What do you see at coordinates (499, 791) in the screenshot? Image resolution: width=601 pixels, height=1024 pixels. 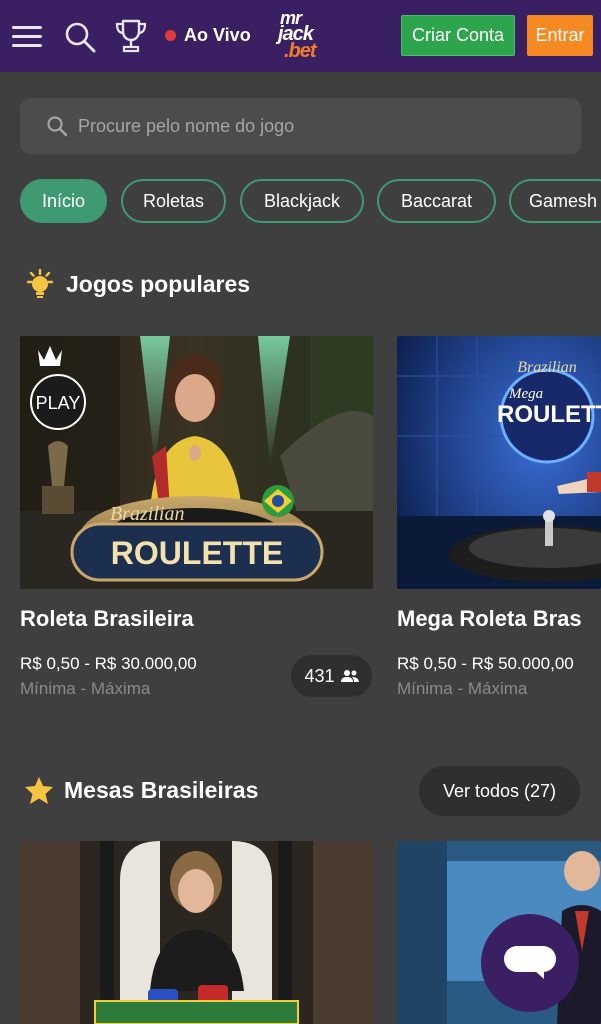 I see `view-all-button: Ver todos (27)` at bounding box center [499, 791].